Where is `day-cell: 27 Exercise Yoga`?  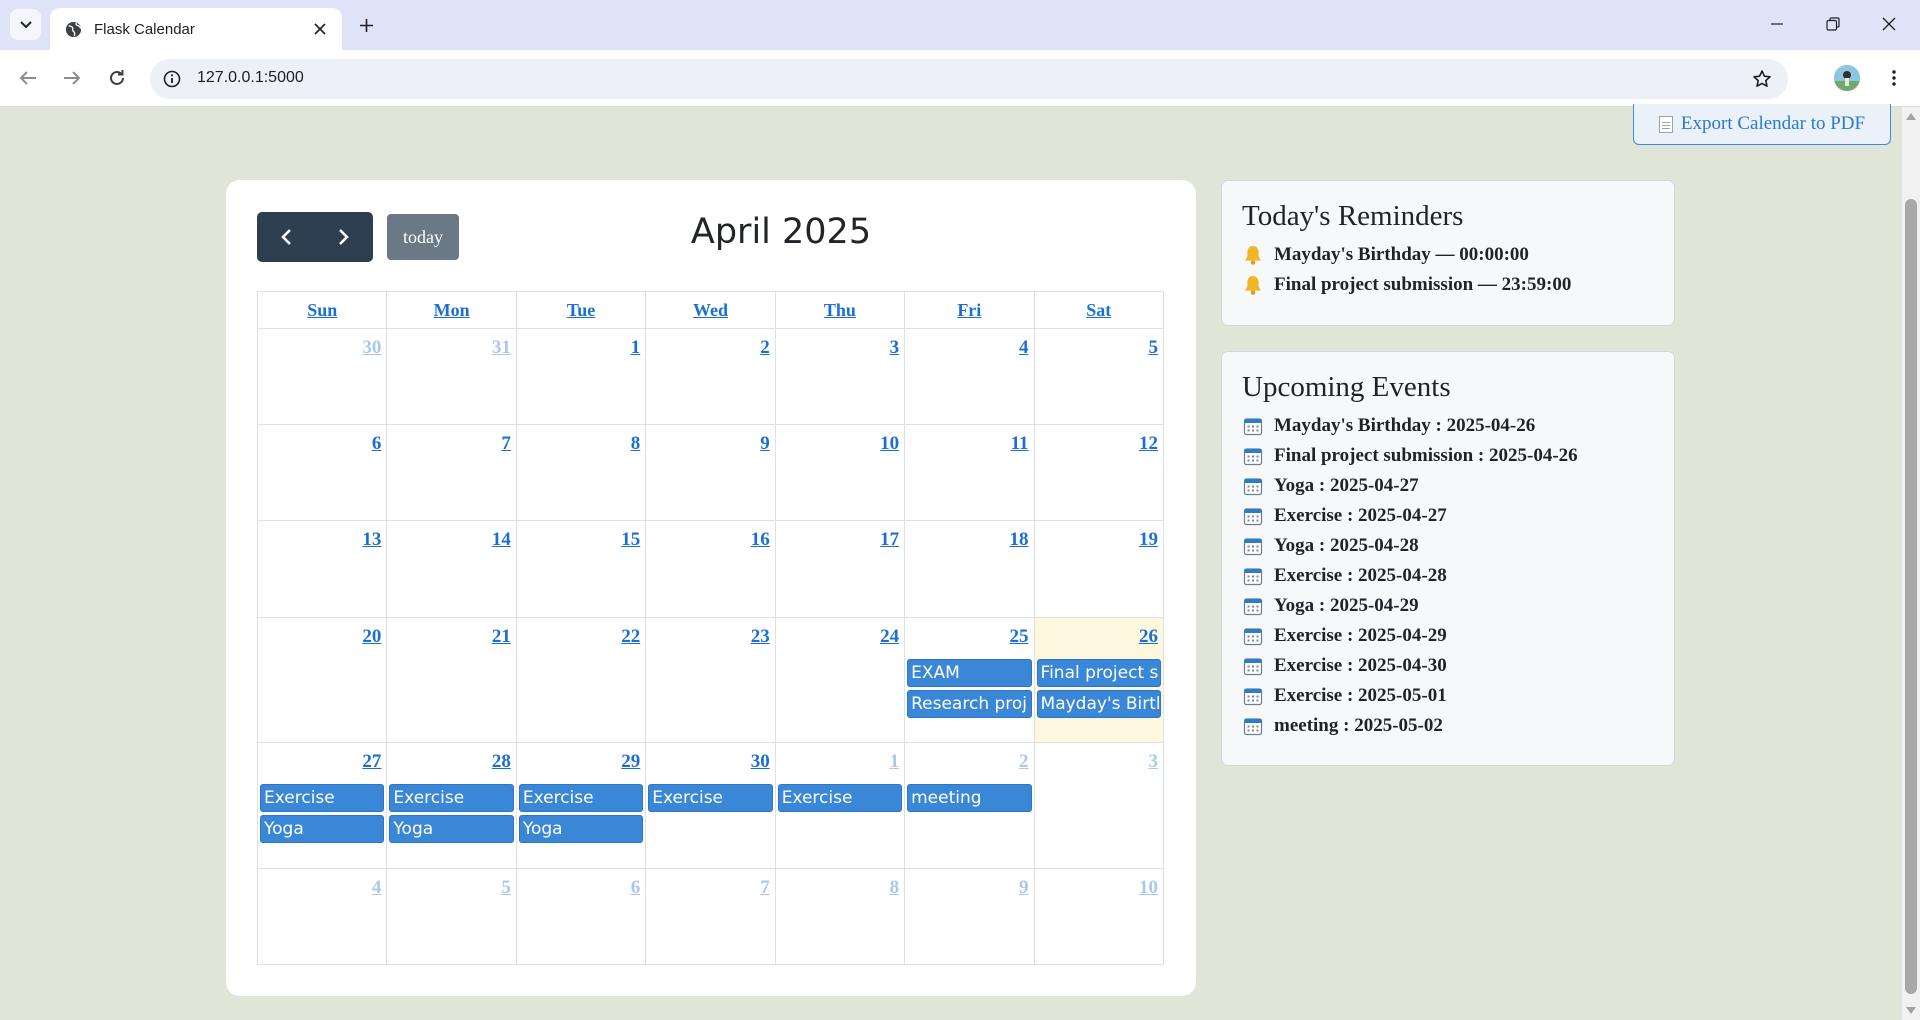 day-cell: 27 Exercise Yoga is located at coordinates (323, 806).